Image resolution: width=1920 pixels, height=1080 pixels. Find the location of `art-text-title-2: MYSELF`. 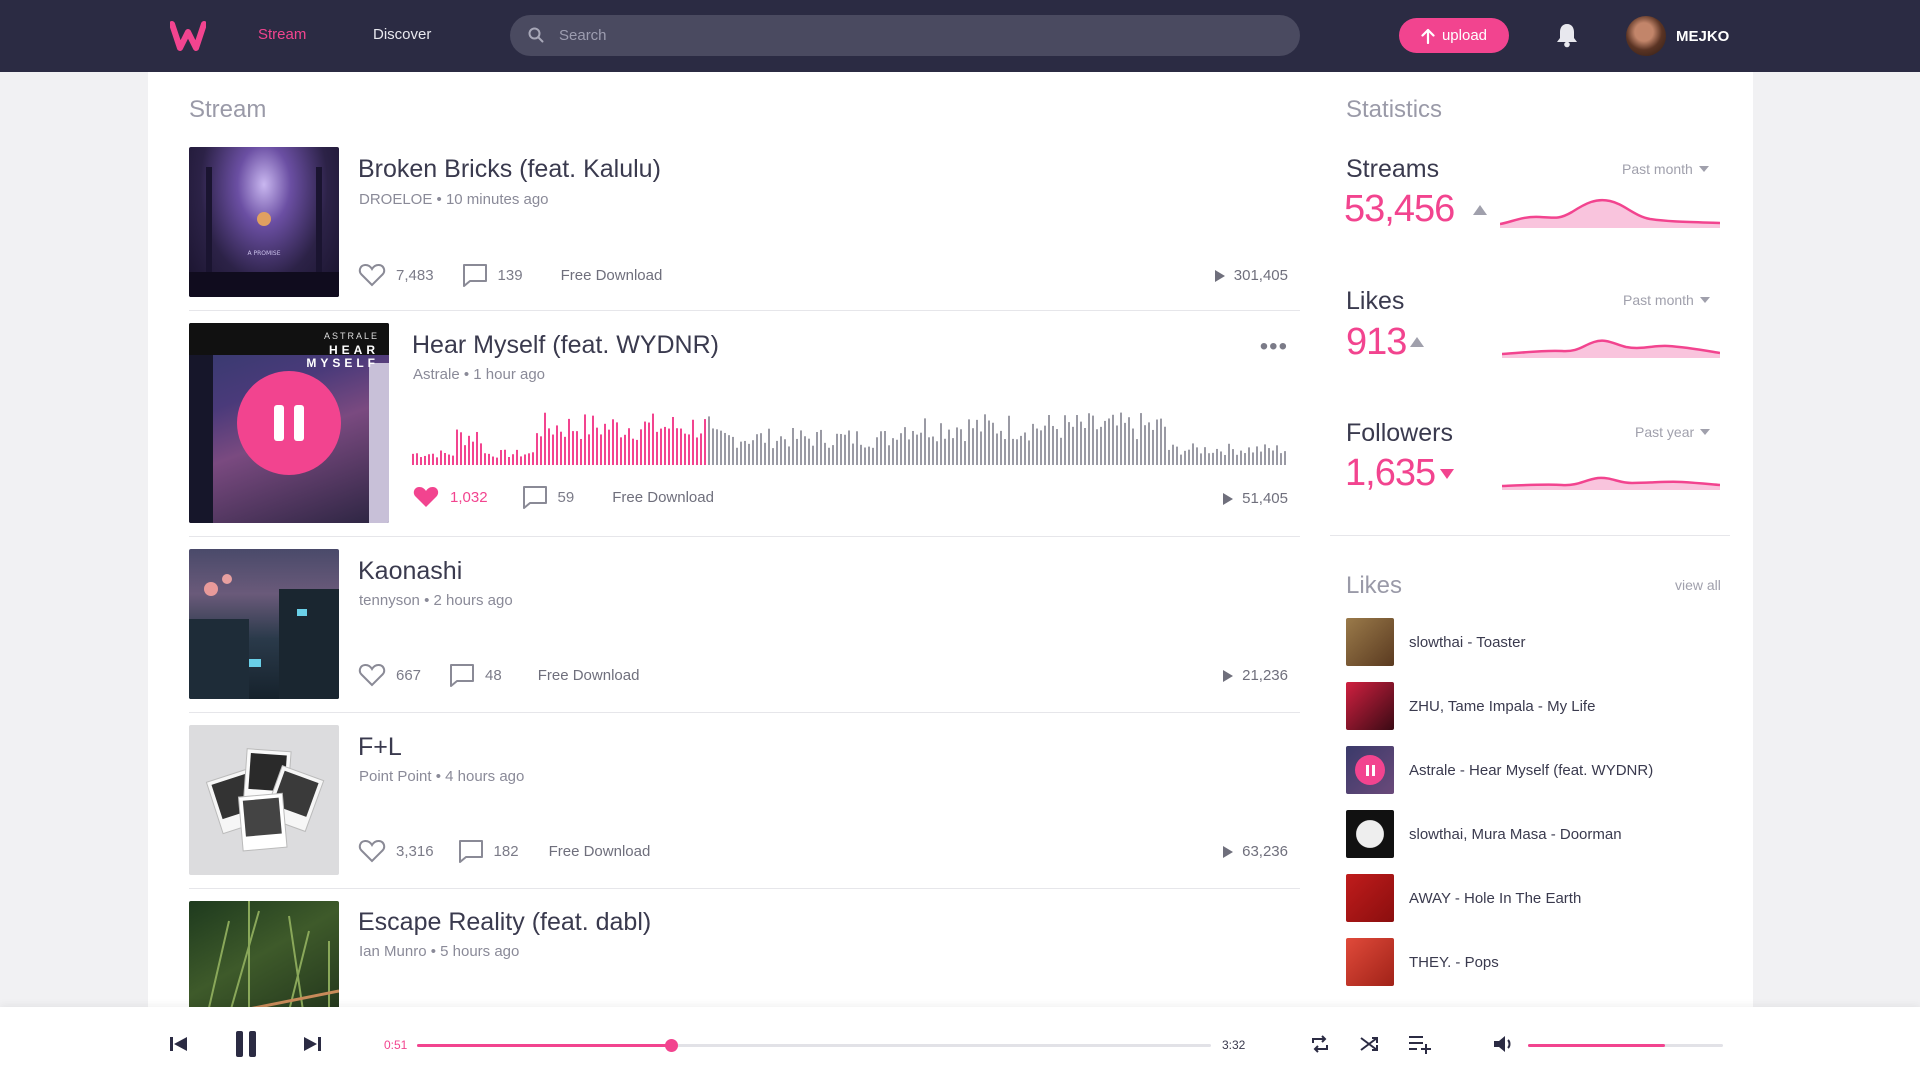

art-text-title-2: MYSELF is located at coordinates (342, 363).